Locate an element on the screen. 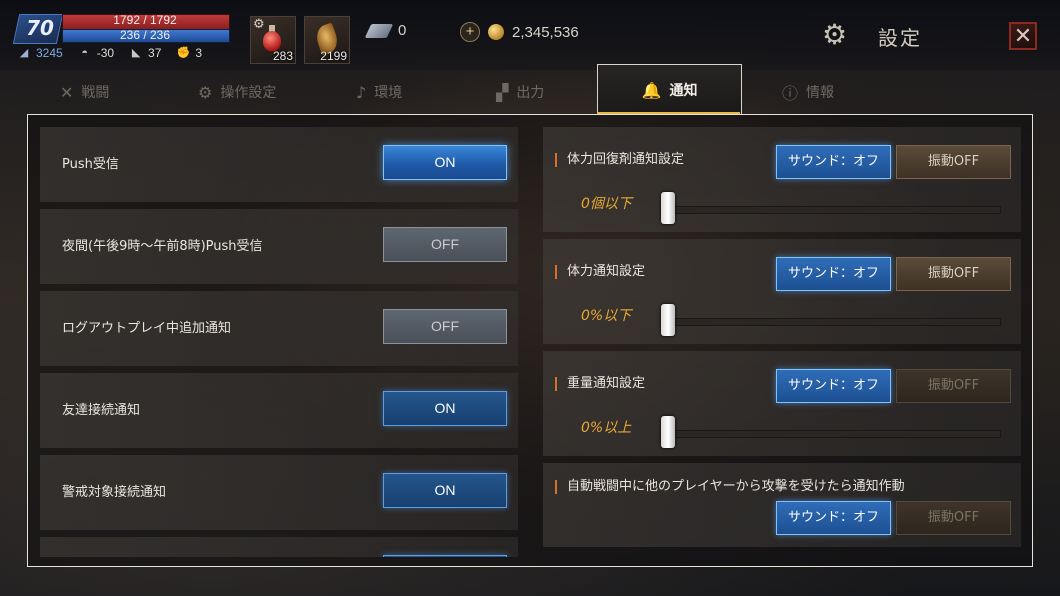 This screenshot has width=1060, height=596. option-row-logout-play: ログアウトプレイ中追加通知 OFF is located at coordinates (279, 328).